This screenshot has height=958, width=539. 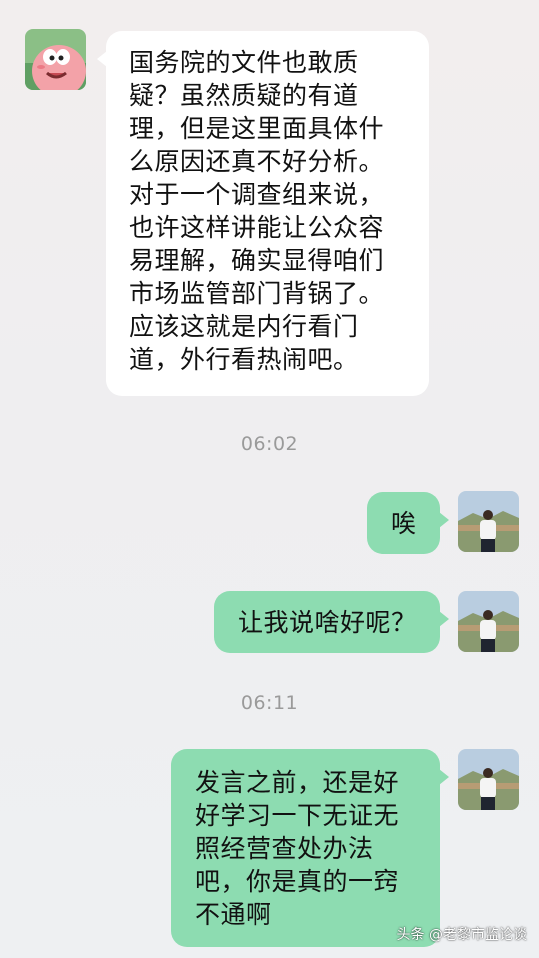 I want to click on message-bubble-sent: 发言之前，还是好 好学习一下无证无 照经营查处办法 吧，你是真的一窍 不通啊, so click(x=310, y=848).